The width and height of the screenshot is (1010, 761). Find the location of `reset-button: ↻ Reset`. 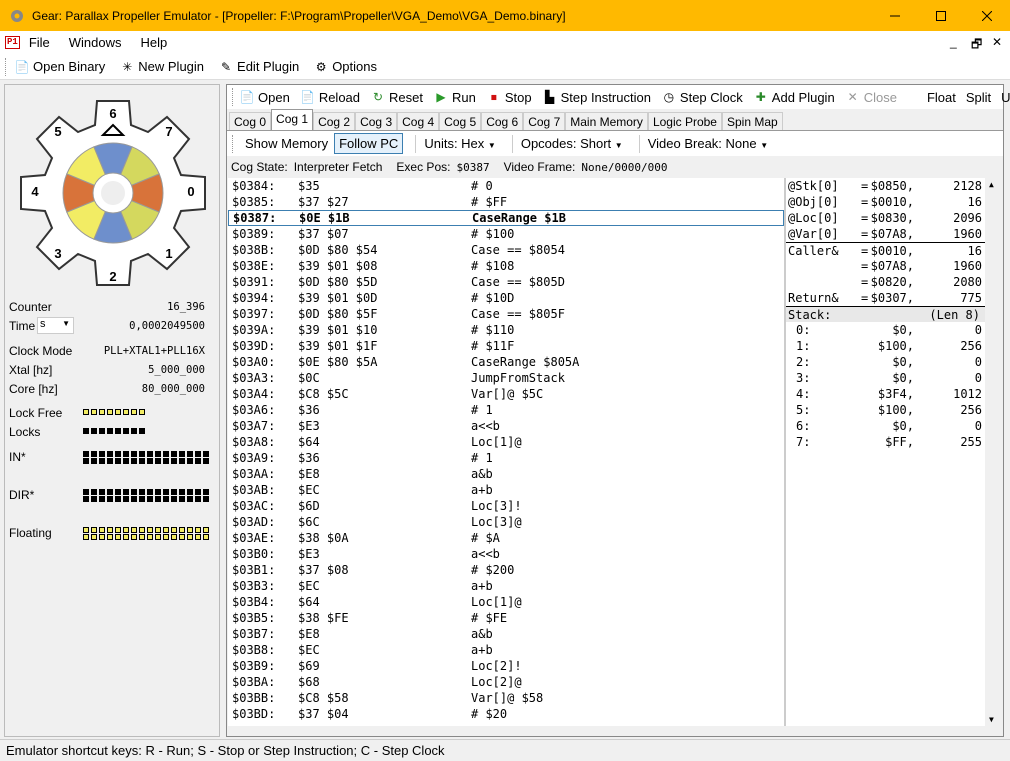

reset-button: ↻ Reset is located at coordinates (396, 97).